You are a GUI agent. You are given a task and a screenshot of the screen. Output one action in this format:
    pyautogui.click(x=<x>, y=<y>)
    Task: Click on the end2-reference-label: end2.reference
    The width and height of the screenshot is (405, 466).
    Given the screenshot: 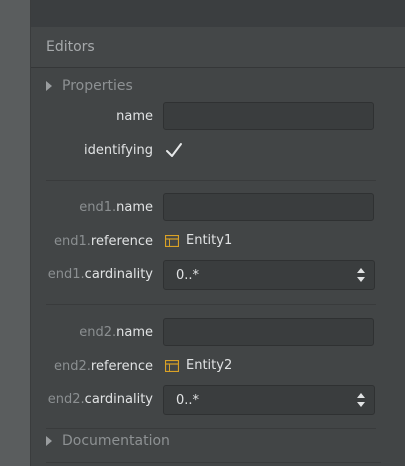 What is the action you would take?
    pyautogui.click(x=103, y=366)
    